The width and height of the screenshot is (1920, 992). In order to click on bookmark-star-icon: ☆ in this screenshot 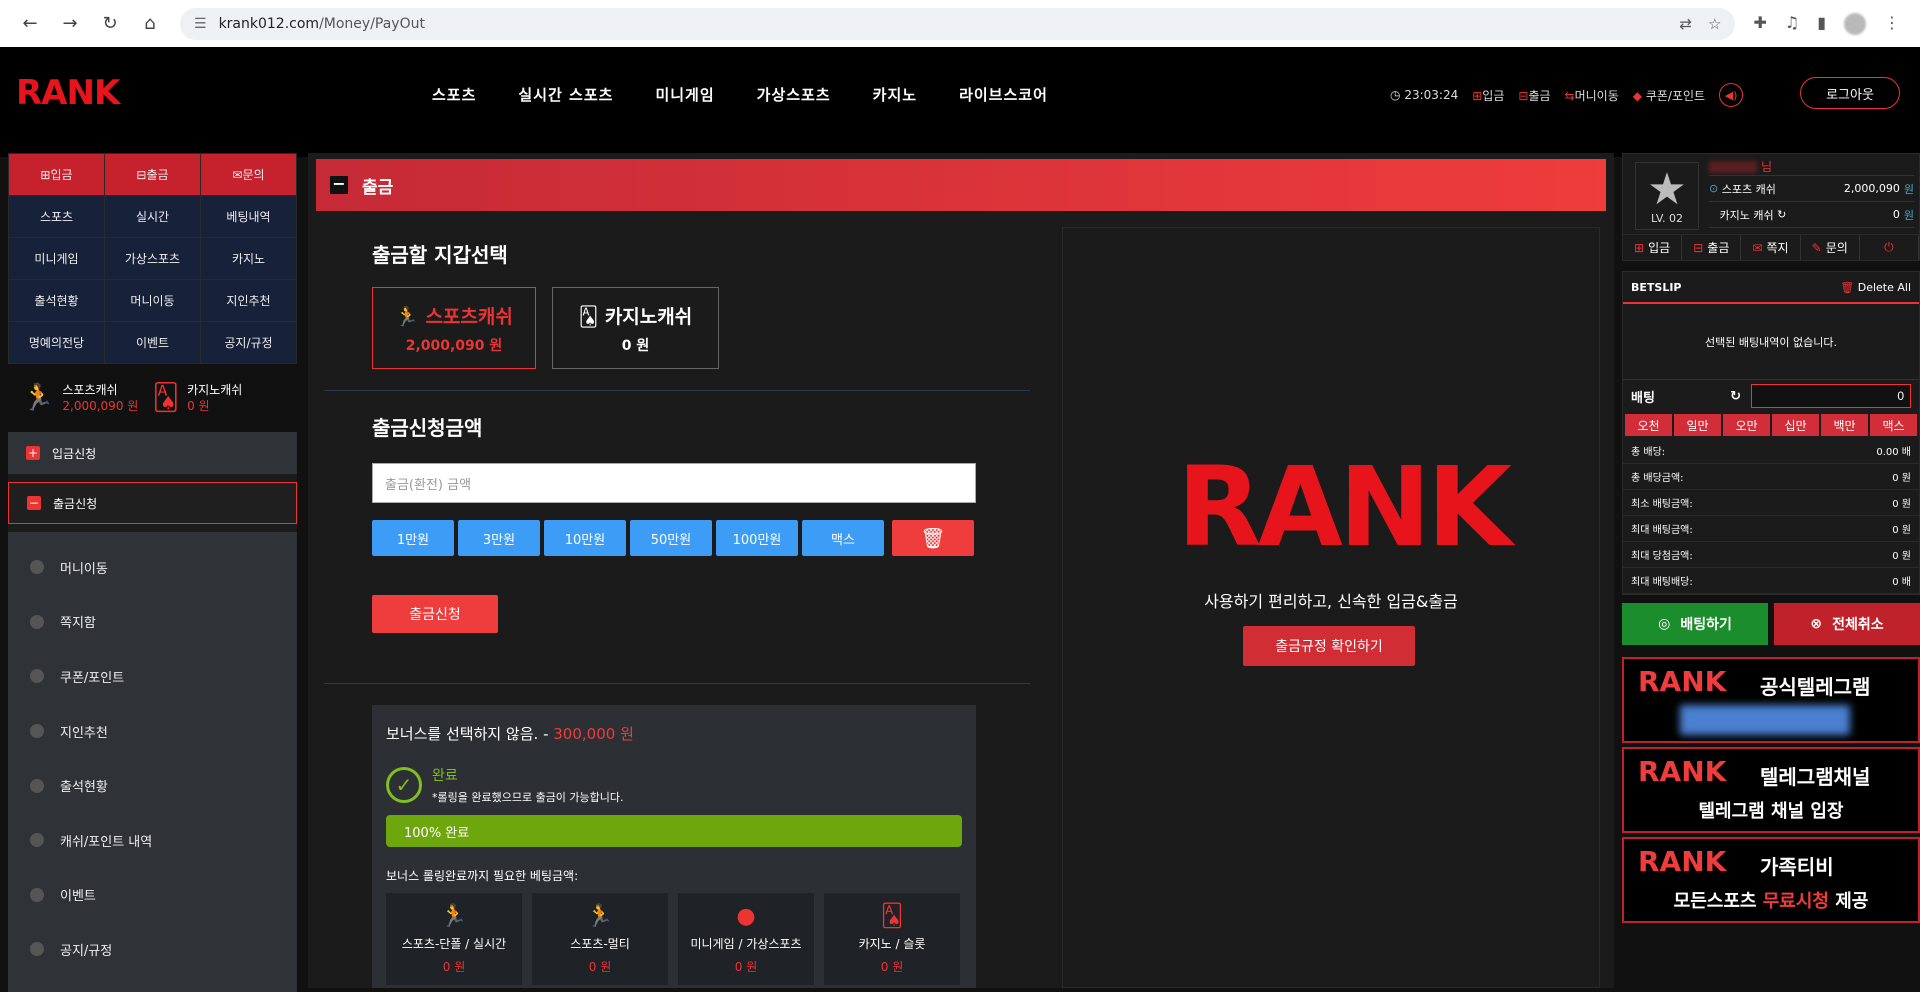, I will do `click(1714, 24)`.